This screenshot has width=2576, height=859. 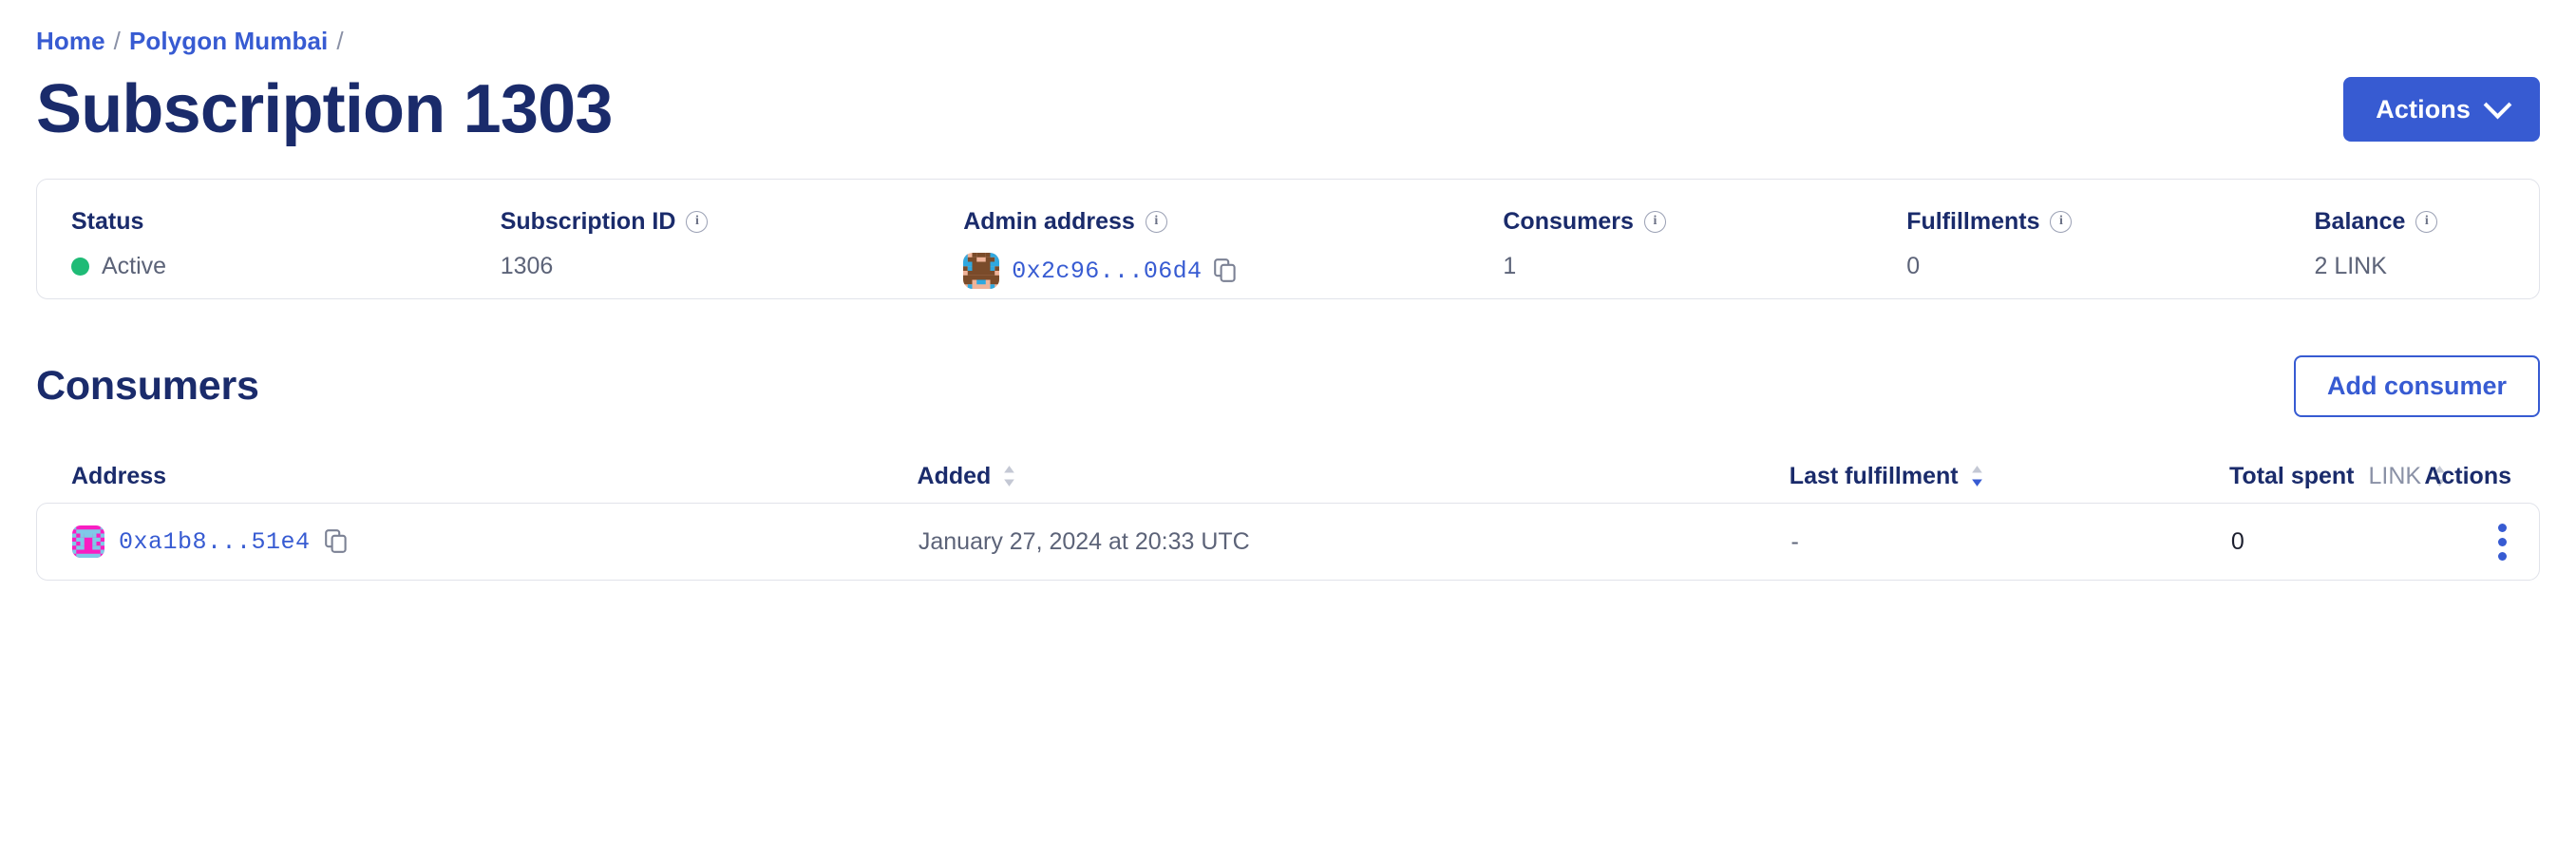 I want to click on stat-consumers-label-row: Consumers i, so click(x=1687, y=222).